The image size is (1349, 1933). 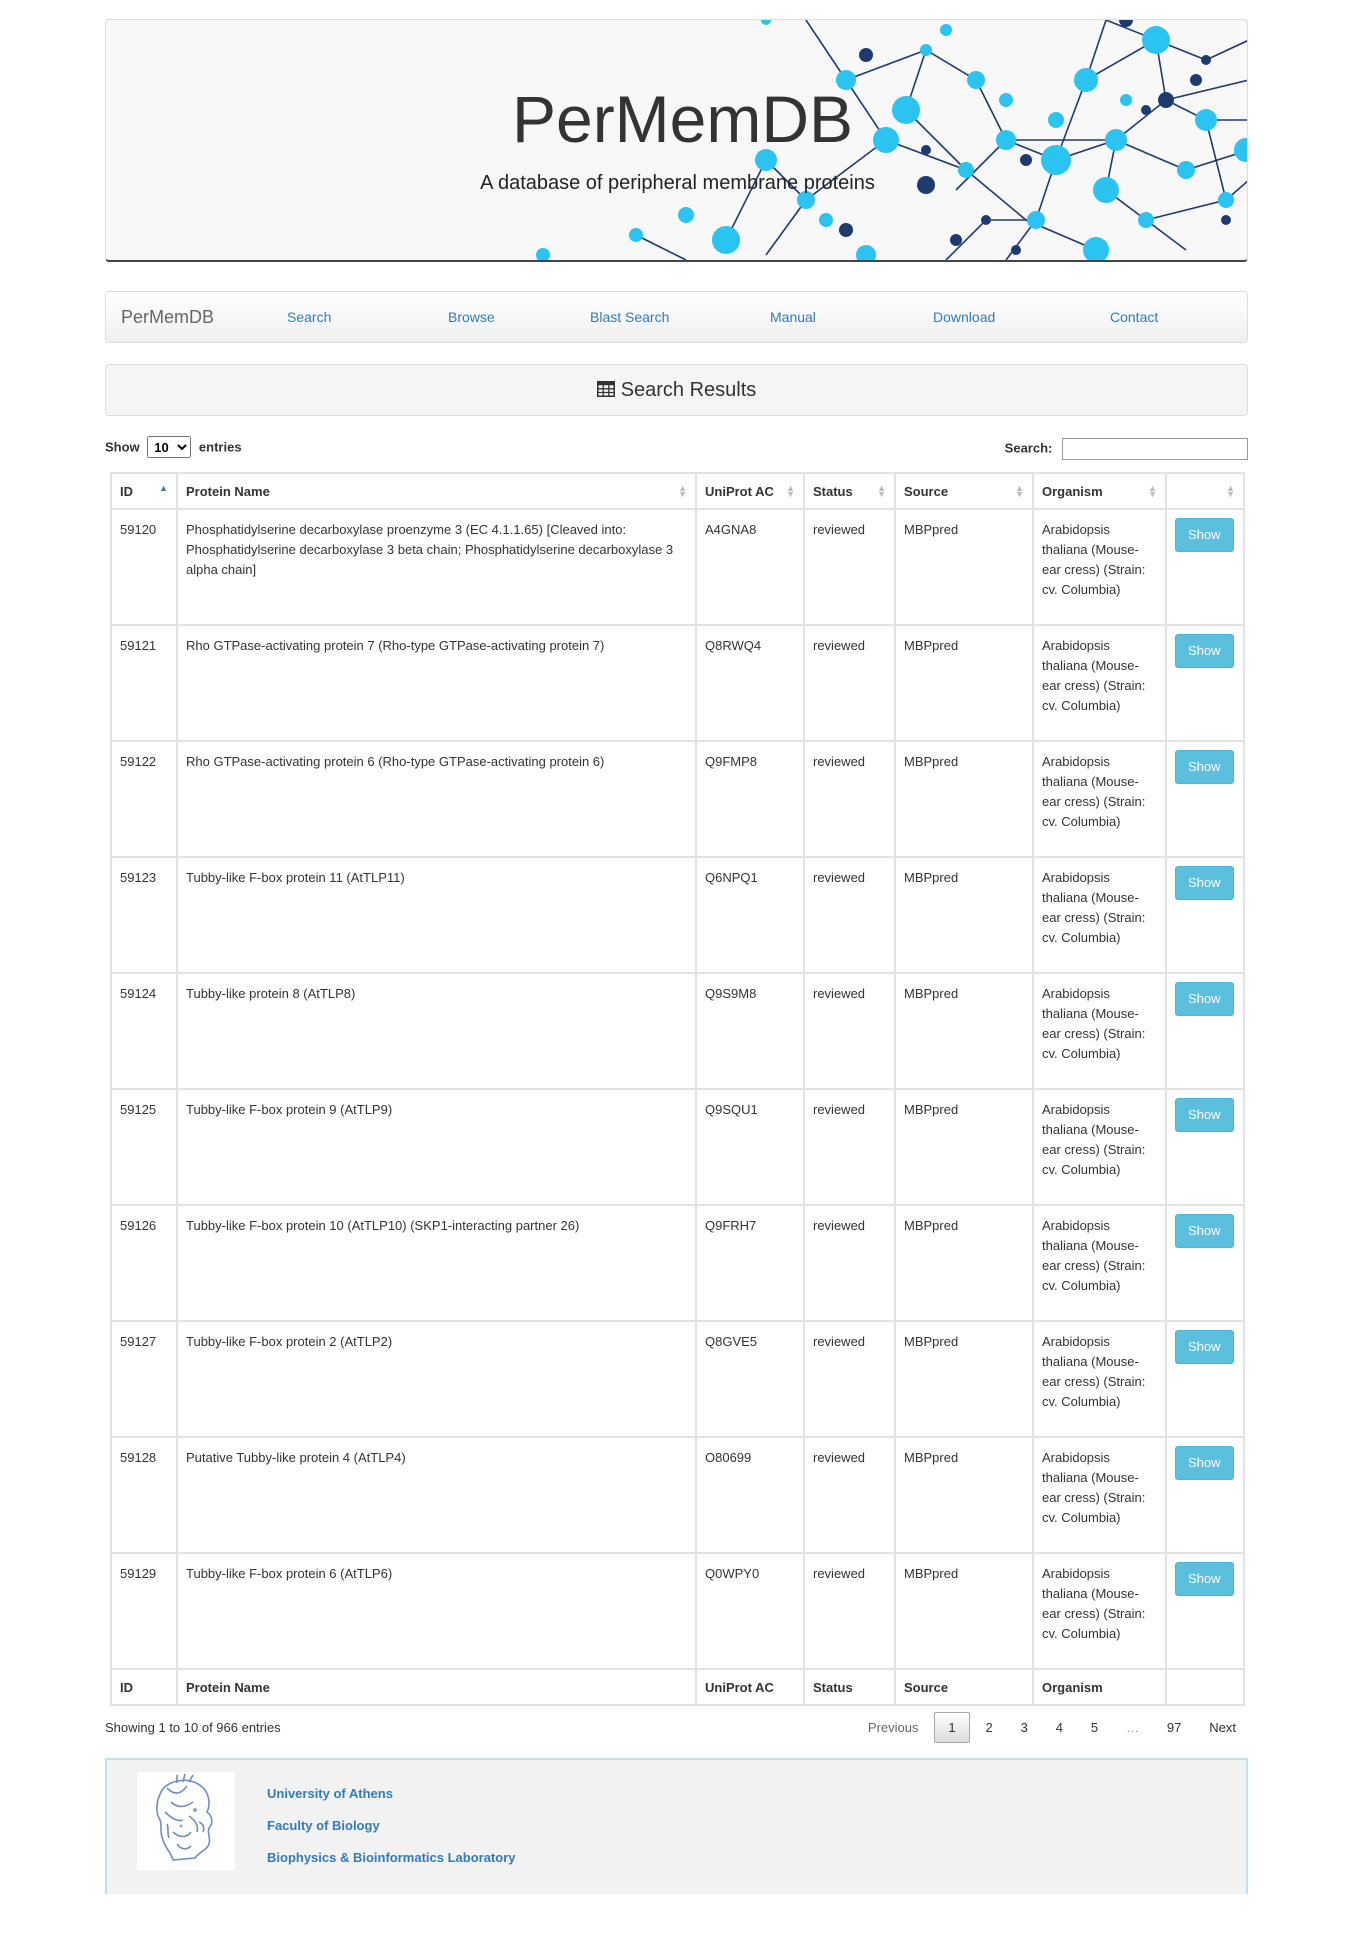 What do you see at coordinates (750, 1031) in the screenshot?
I see `cell-uniprot-ac: Q9S9M8` at bounding box center [750, 1031].